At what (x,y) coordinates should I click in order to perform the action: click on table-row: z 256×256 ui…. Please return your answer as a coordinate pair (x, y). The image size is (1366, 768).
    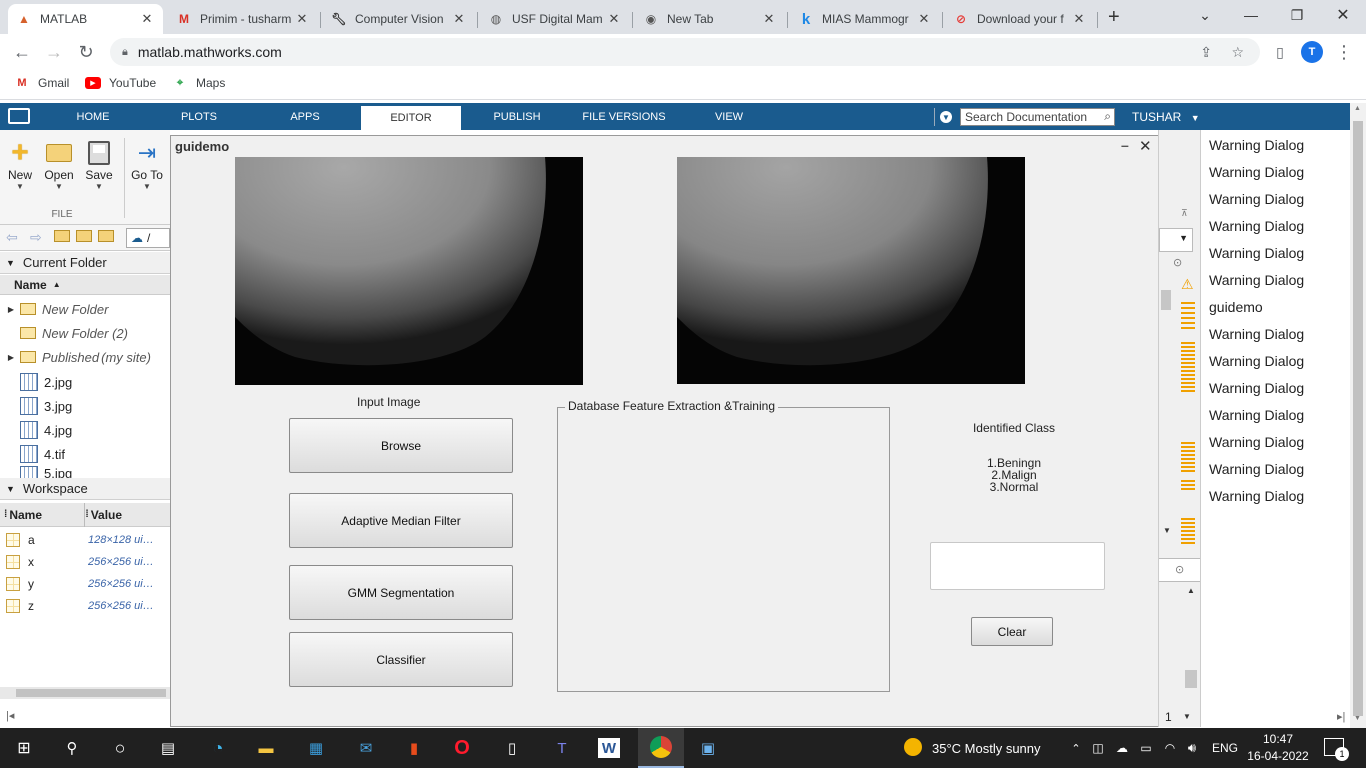
    Looking at the image, I should click on (85, 606).